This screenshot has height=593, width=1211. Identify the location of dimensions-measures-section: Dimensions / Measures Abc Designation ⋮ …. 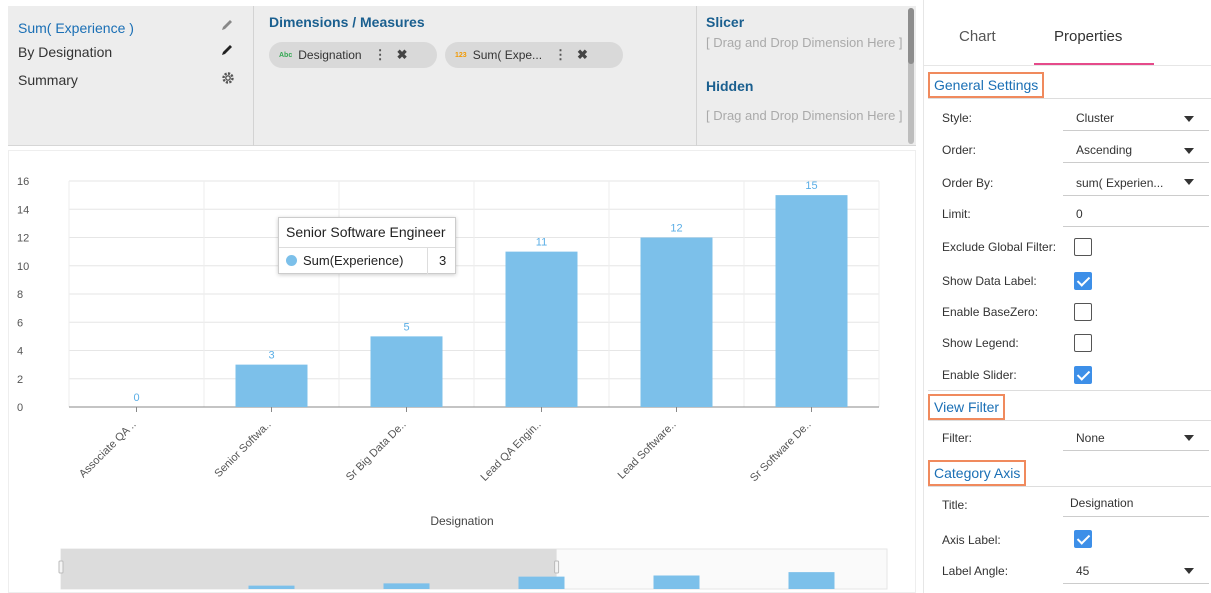
(476, 76).